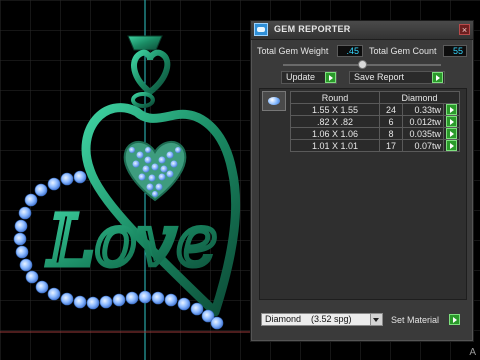  Describe the element at coordinates (423, 145) in the screenshot. I see `row-weight: 0.07tw` at that location.